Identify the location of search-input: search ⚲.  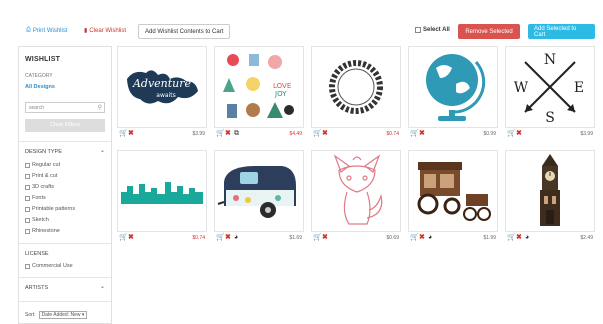
(65, 107).